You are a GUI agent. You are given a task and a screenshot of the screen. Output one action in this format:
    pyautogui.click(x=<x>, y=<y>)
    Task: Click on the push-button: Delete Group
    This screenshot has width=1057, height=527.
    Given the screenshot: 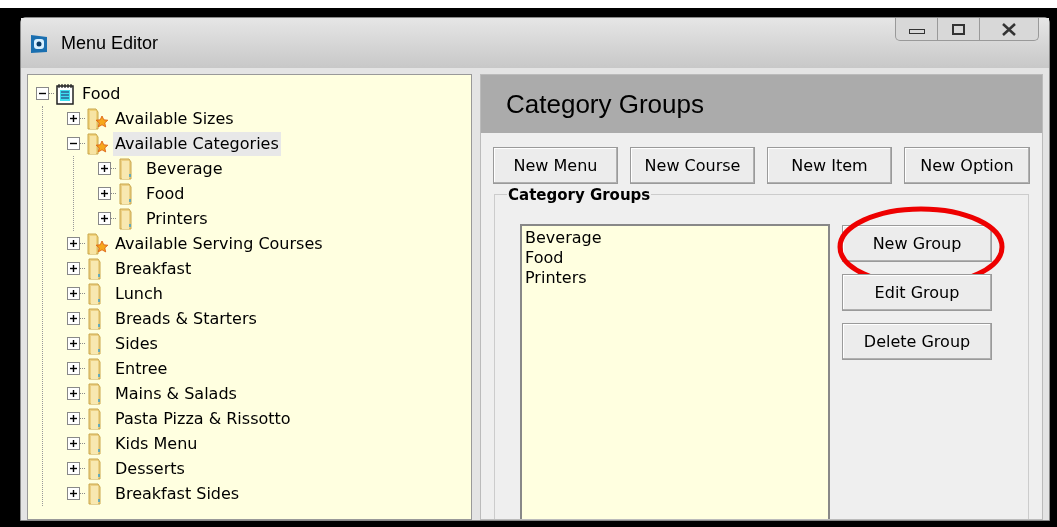 What is the action you would take?
    pyautogui.click(x=917, y=341)
    